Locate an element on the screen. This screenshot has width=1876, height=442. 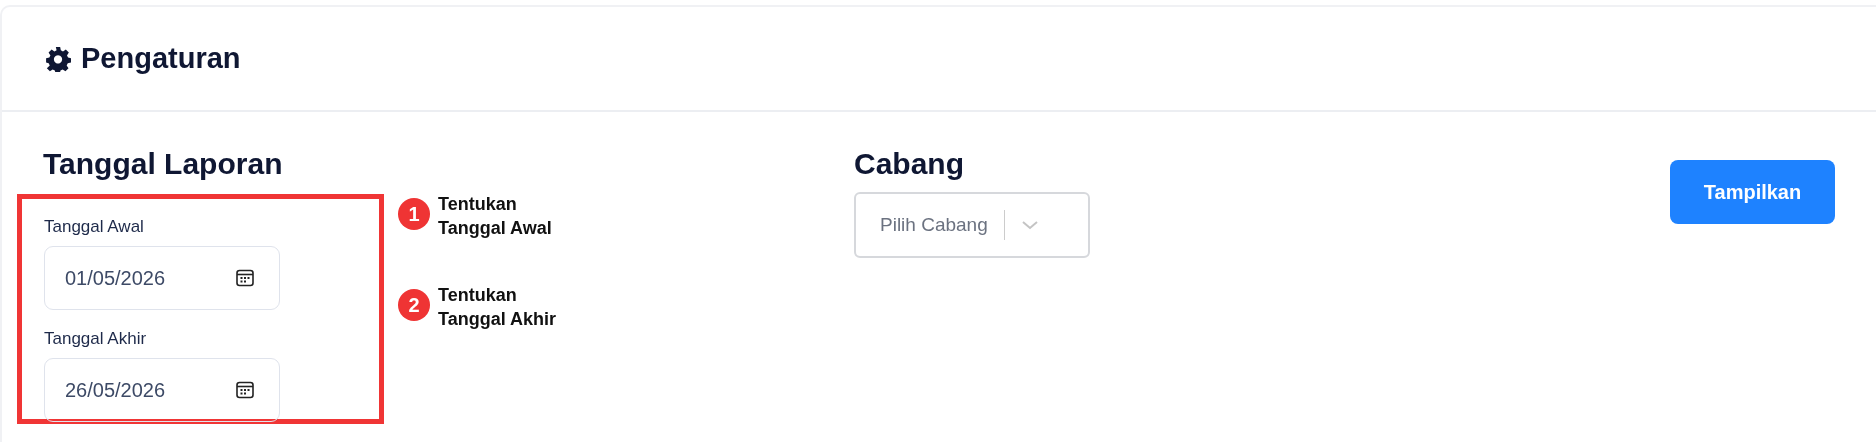
date-field: 01/05/2026 is located at coordinates (162, 278).